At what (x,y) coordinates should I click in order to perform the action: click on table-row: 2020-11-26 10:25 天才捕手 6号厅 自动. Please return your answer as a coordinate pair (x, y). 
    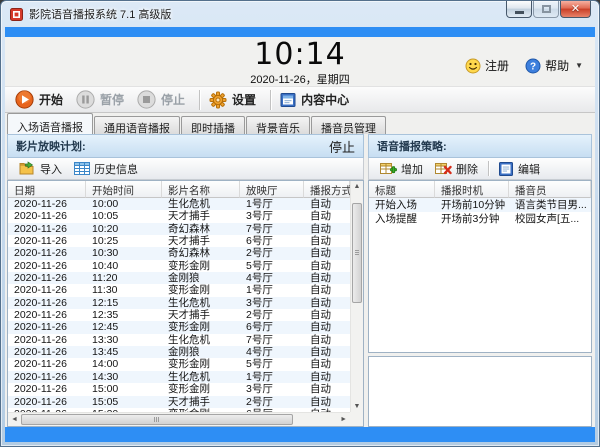
    Looking at the image, I should click on (179, 241).